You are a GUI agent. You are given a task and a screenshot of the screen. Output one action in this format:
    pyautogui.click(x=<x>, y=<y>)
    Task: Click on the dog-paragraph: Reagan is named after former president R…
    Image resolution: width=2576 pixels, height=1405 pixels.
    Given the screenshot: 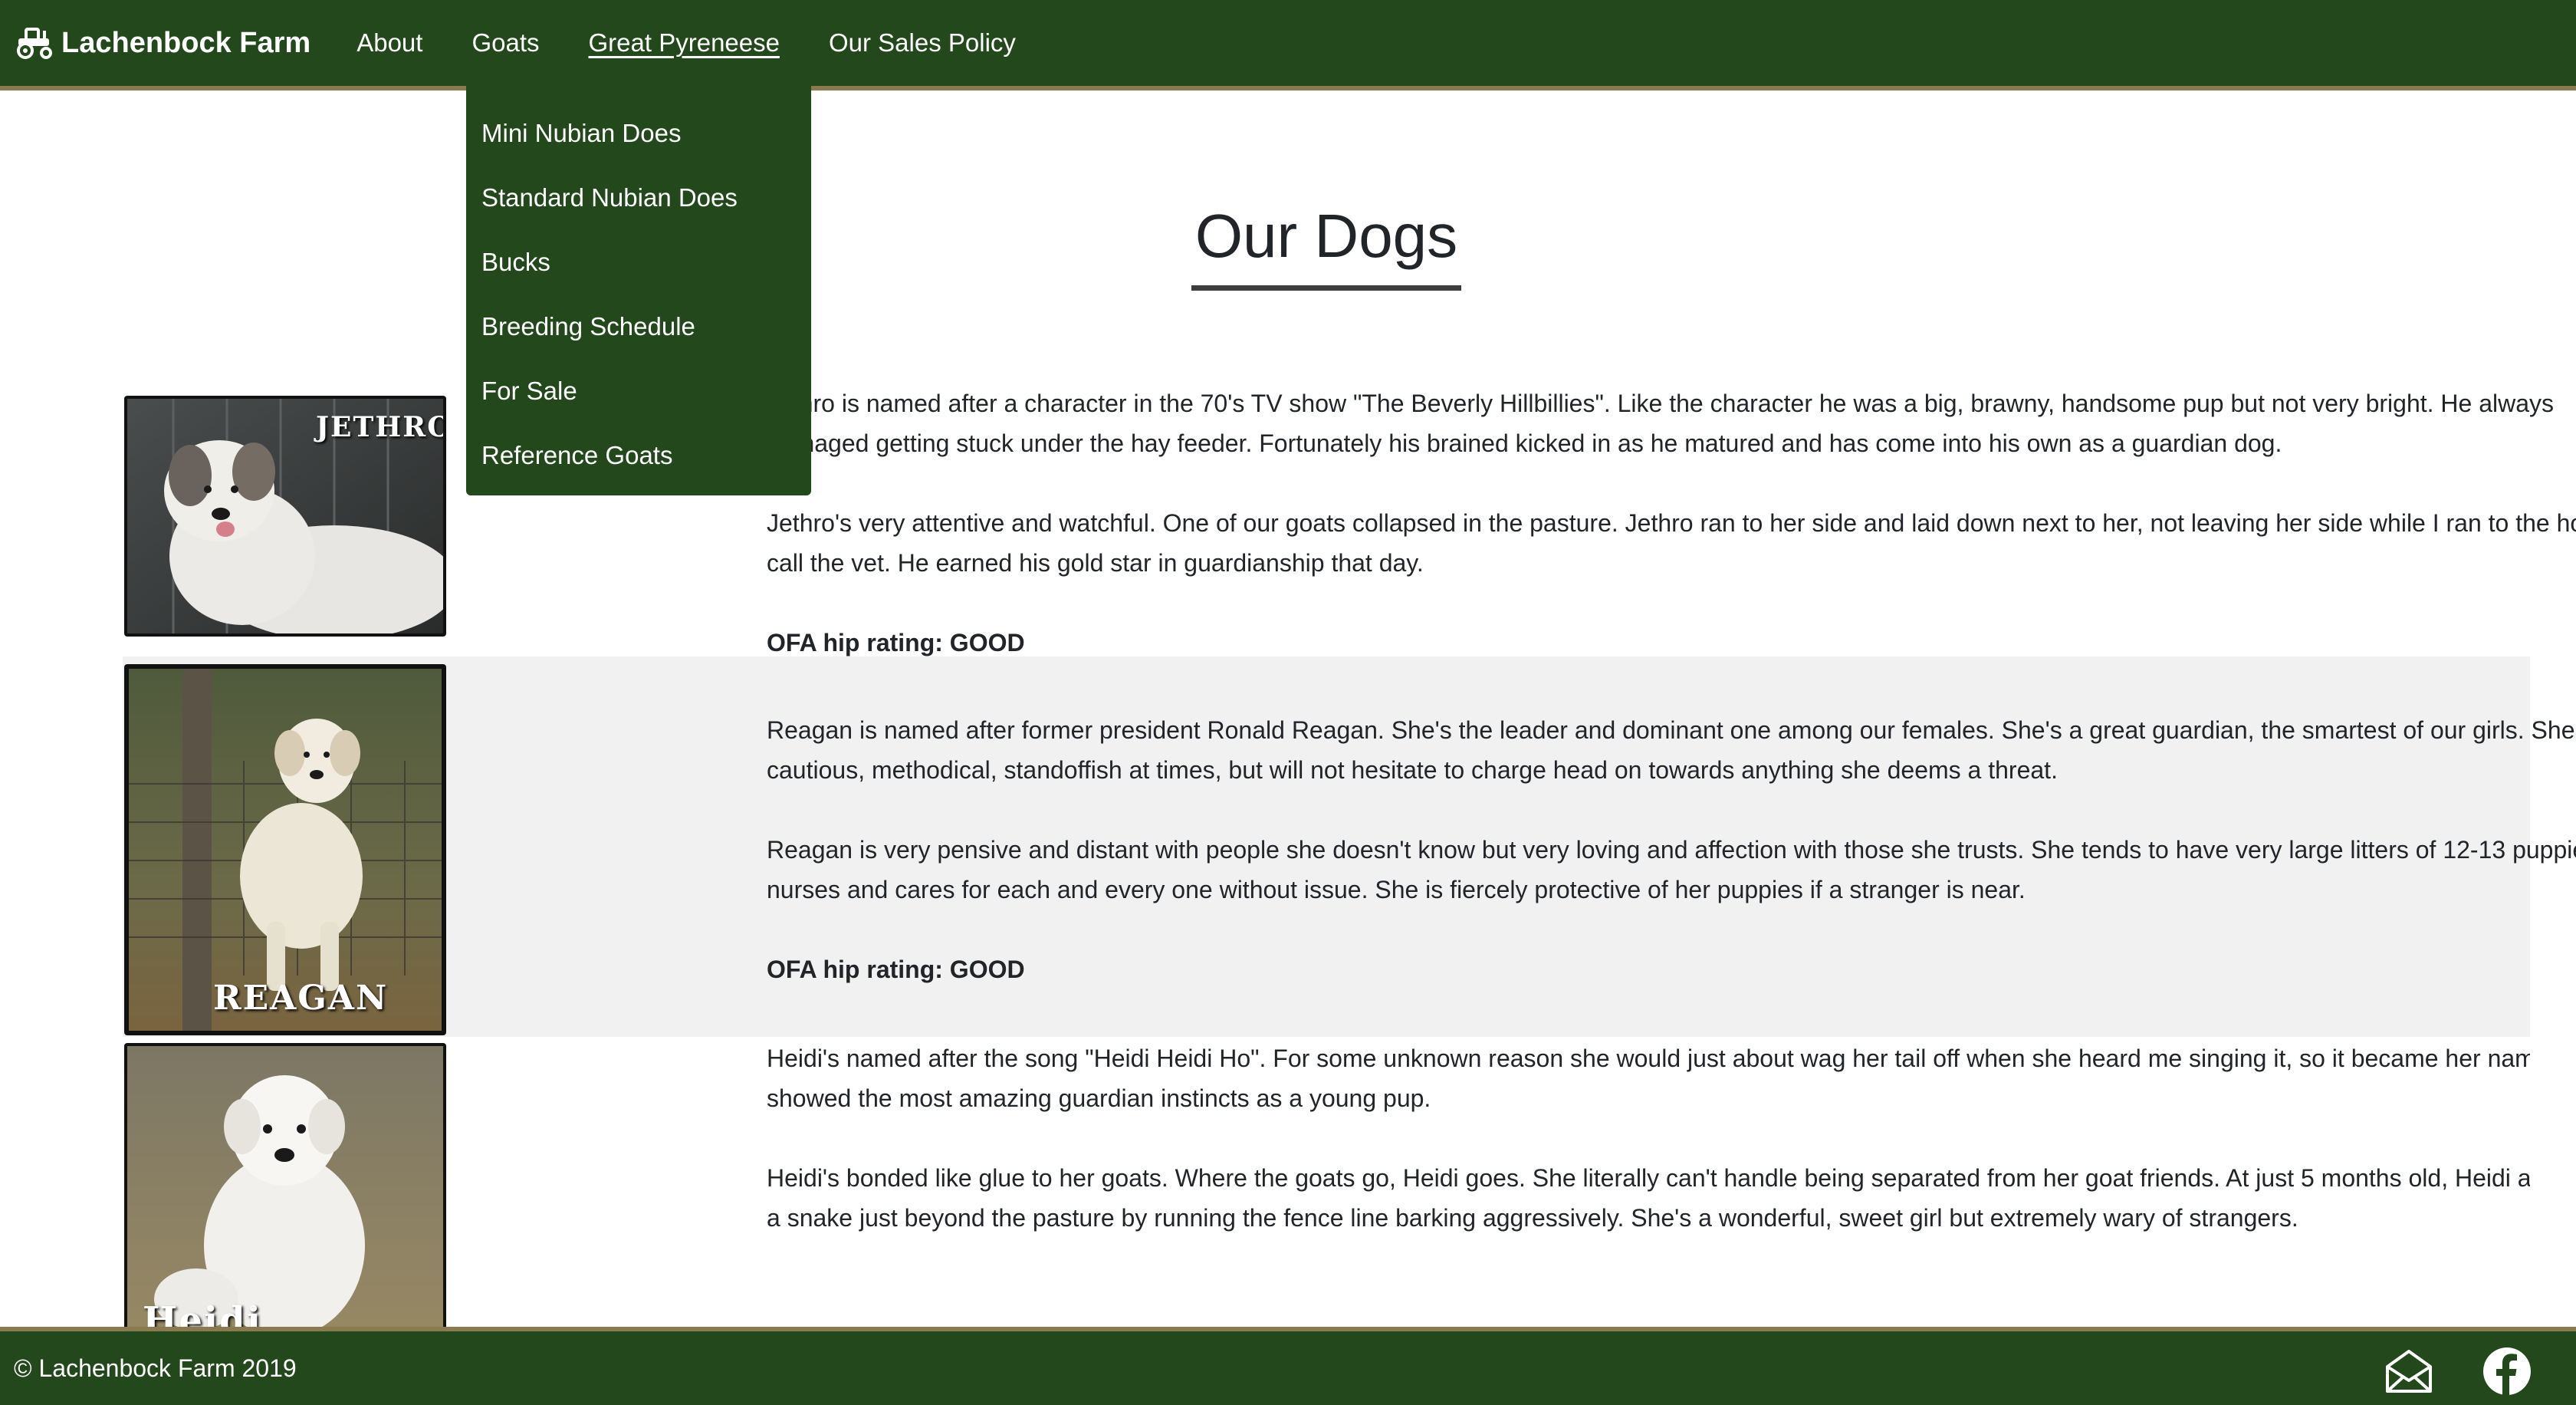 What is the action you would take?
    pyautogui.click(x=1672, y=750)
    